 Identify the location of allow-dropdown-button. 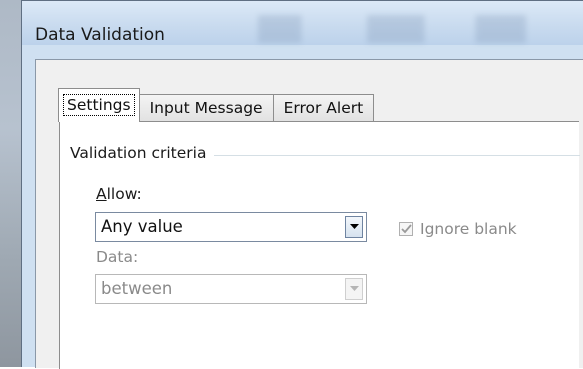
(354, 227).